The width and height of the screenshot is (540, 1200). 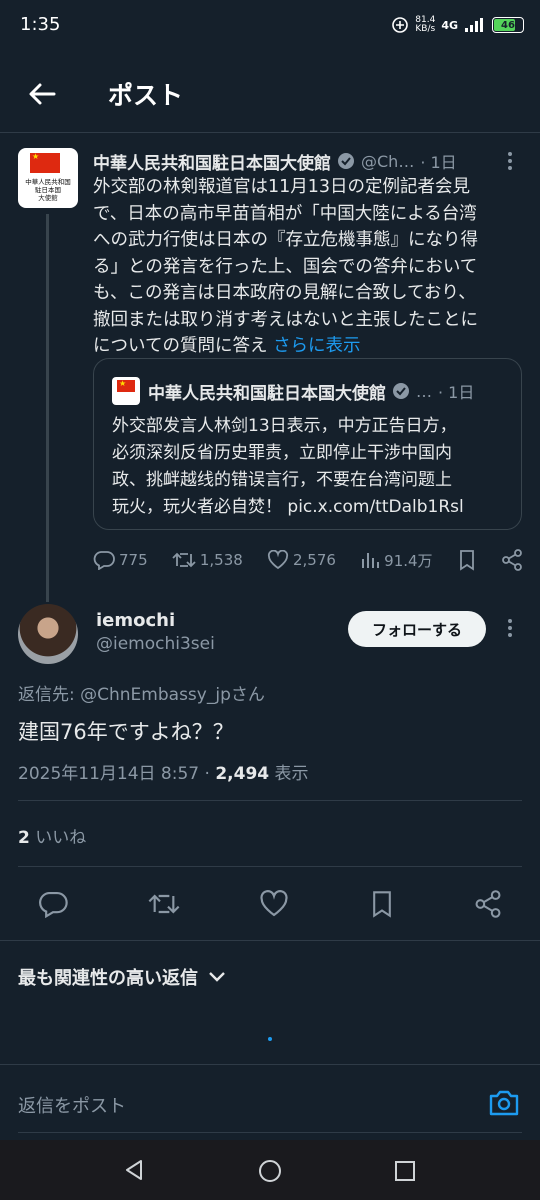 What do you see at coordinates (504, 1103) in the screenshot?
I see `camera-icon` at bounding box center [504, 1103].